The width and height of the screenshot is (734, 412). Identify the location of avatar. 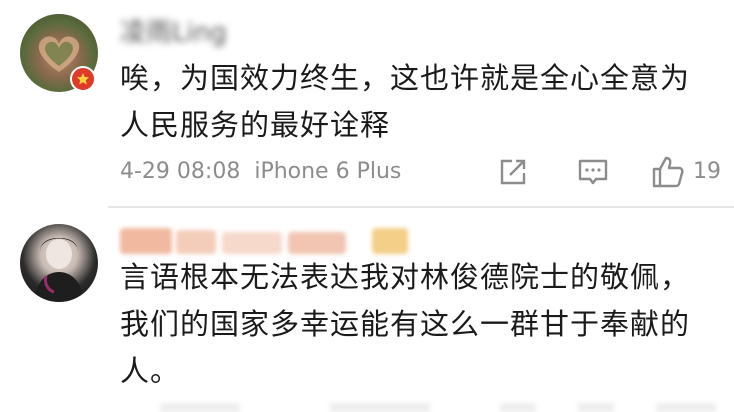
(59, 263).